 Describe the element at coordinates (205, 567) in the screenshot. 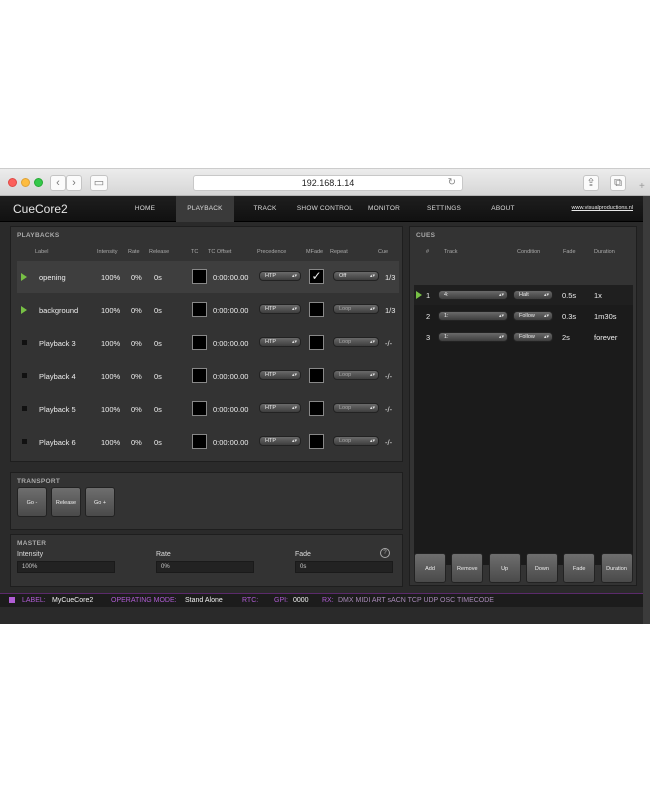

I see `rate-field: 0%` at that location.